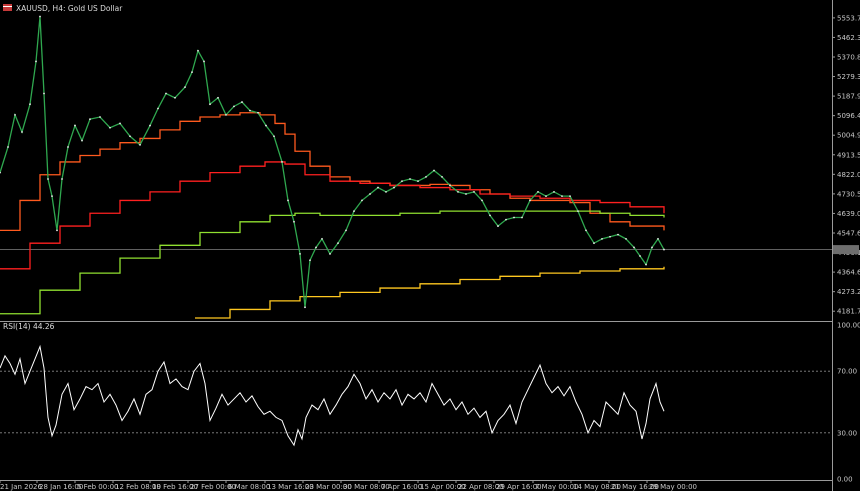 The image size is (860, 491). What do you see at coordinates (848, 136) in the screenshot?
I see `price-tick-label: 5004.97` at bounding box center [848, 136].